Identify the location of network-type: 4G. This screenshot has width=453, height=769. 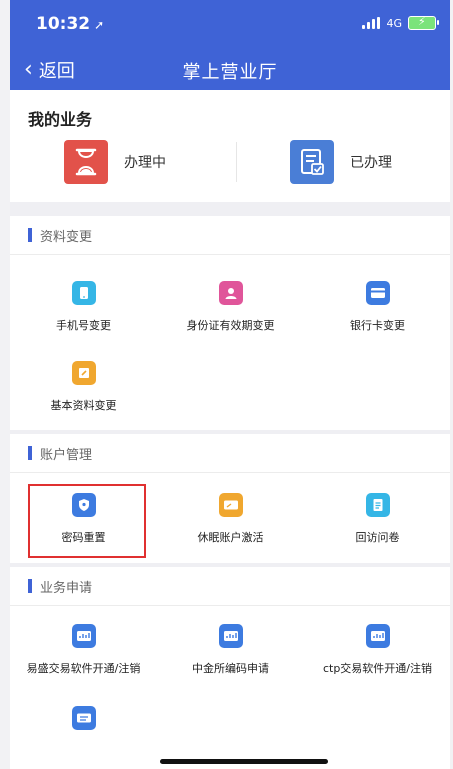
(394, 23).